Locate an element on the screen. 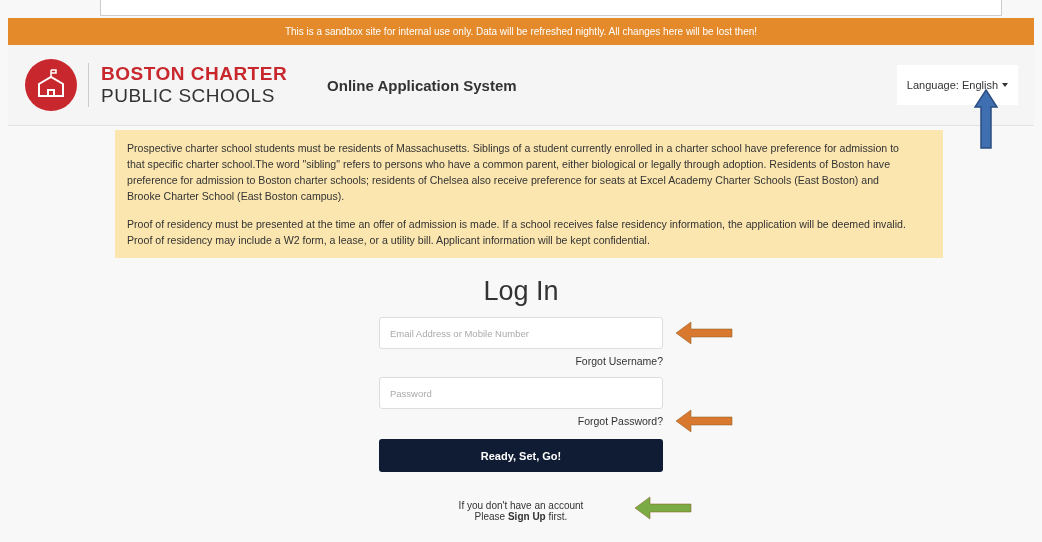 This screenshot has height=542, width=1042. signup-prompt: Please Sign Up first. is located at coordinates (521, 516).